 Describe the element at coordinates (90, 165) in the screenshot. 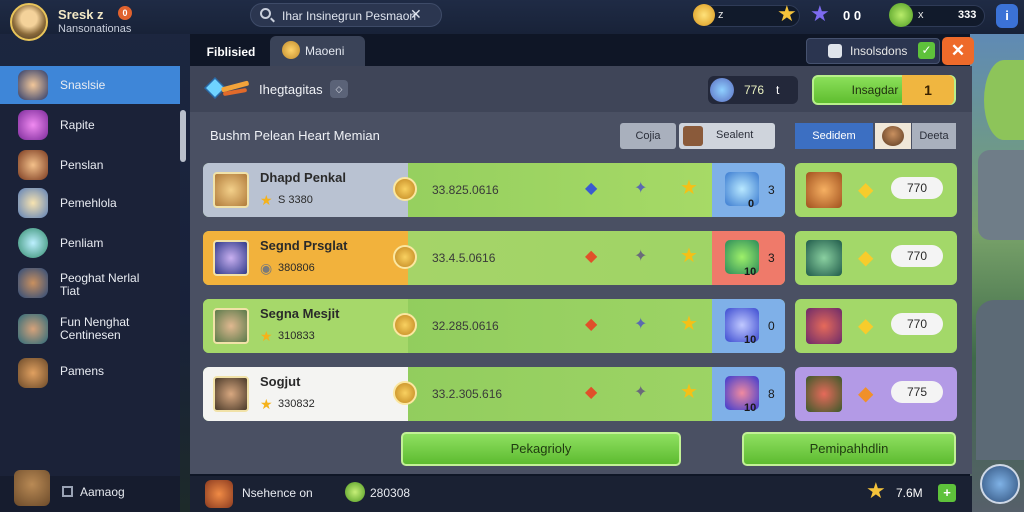

I see `sidebar-item-penslan: Penslan` at that location.